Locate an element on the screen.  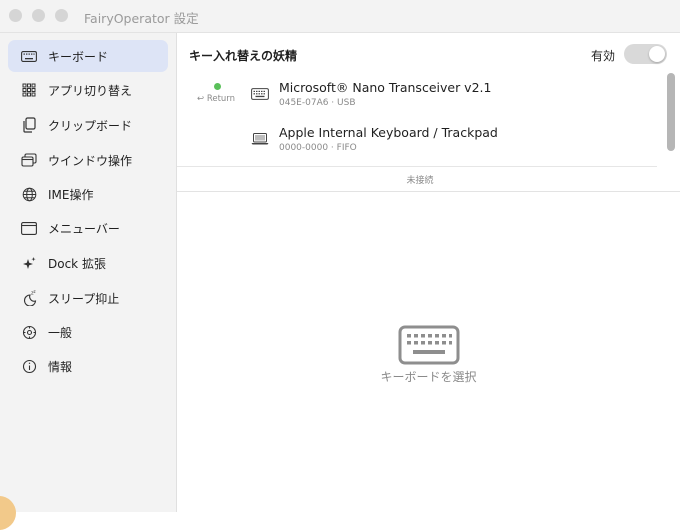
enable-label: 有効 is located at coordinates (603, 56).